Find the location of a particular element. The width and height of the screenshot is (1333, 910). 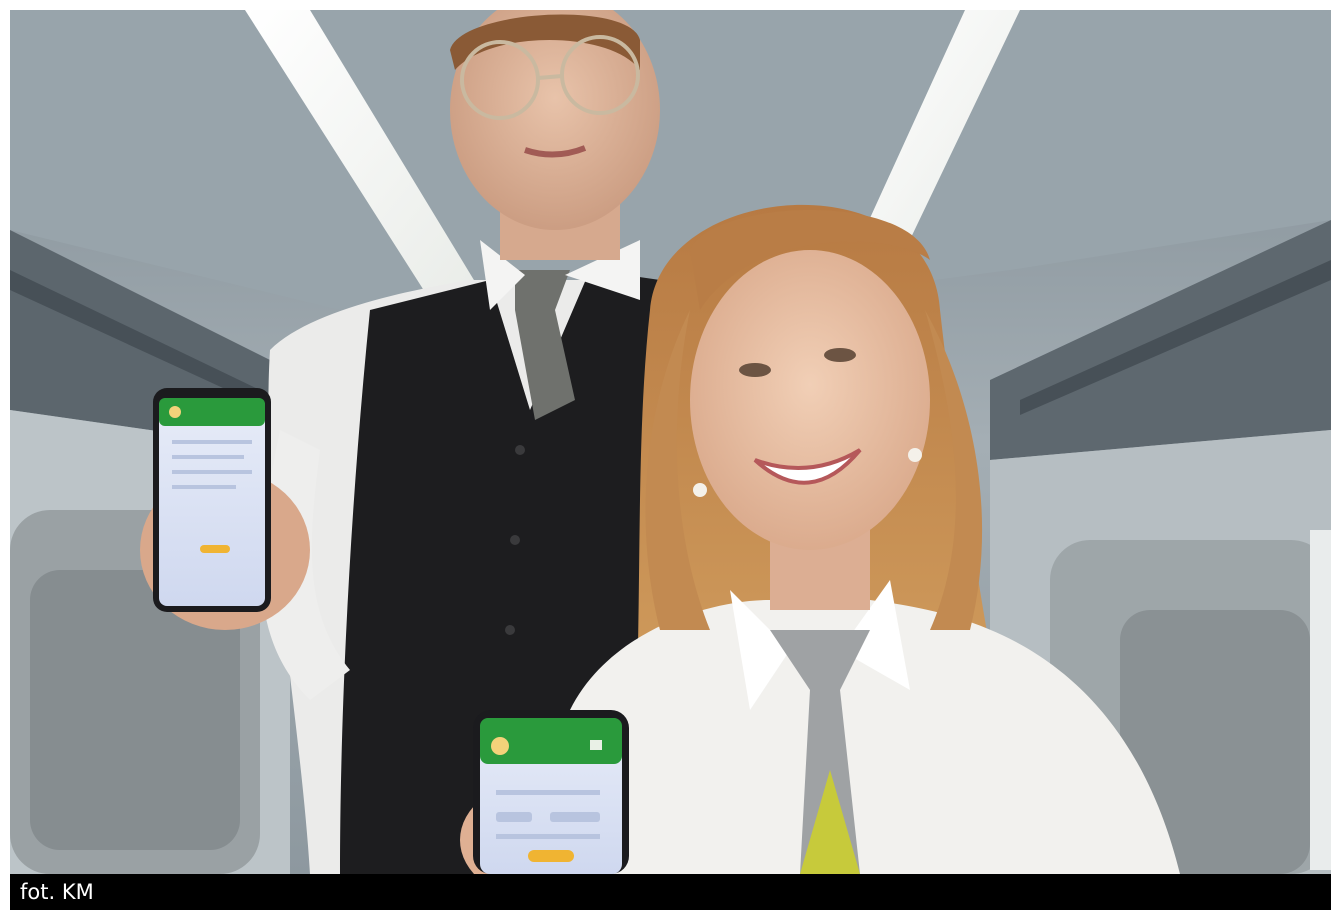

photo-credit: fot. KM is located at coordinates (57, 892).